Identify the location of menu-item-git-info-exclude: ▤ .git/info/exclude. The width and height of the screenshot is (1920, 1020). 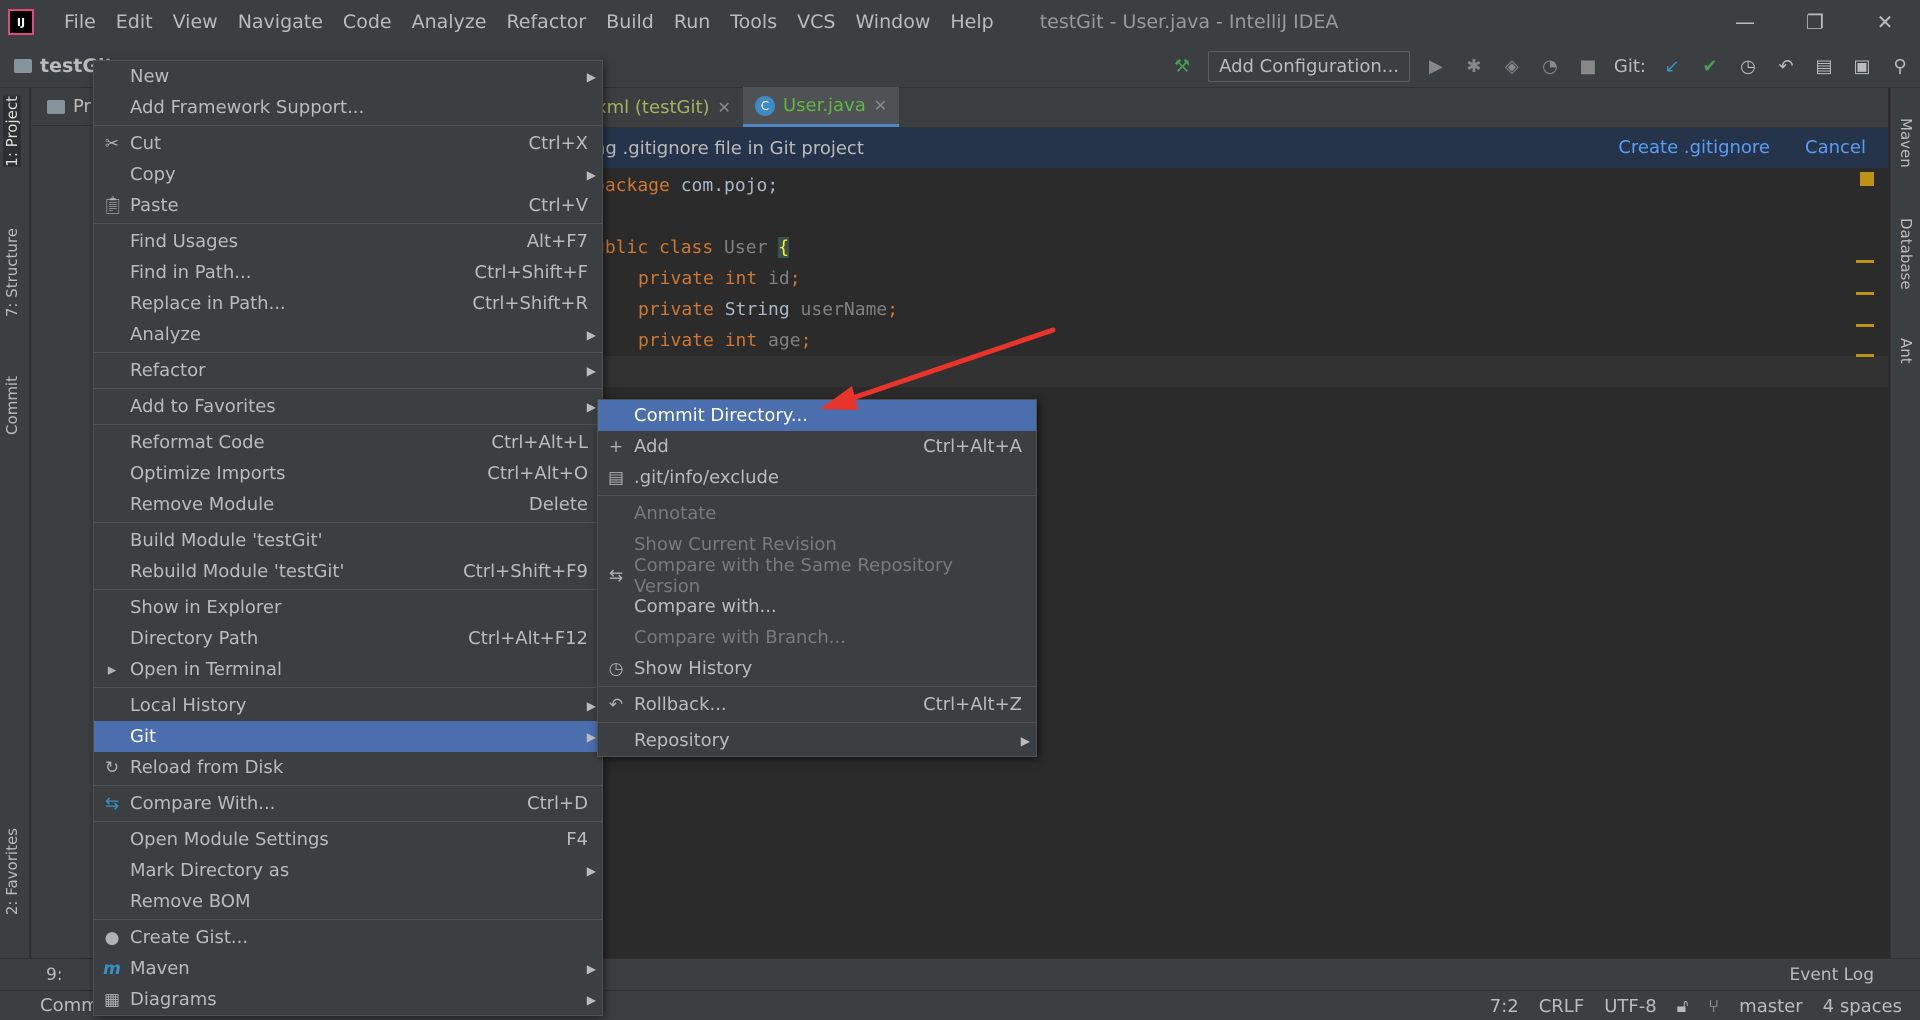
(817, 477).